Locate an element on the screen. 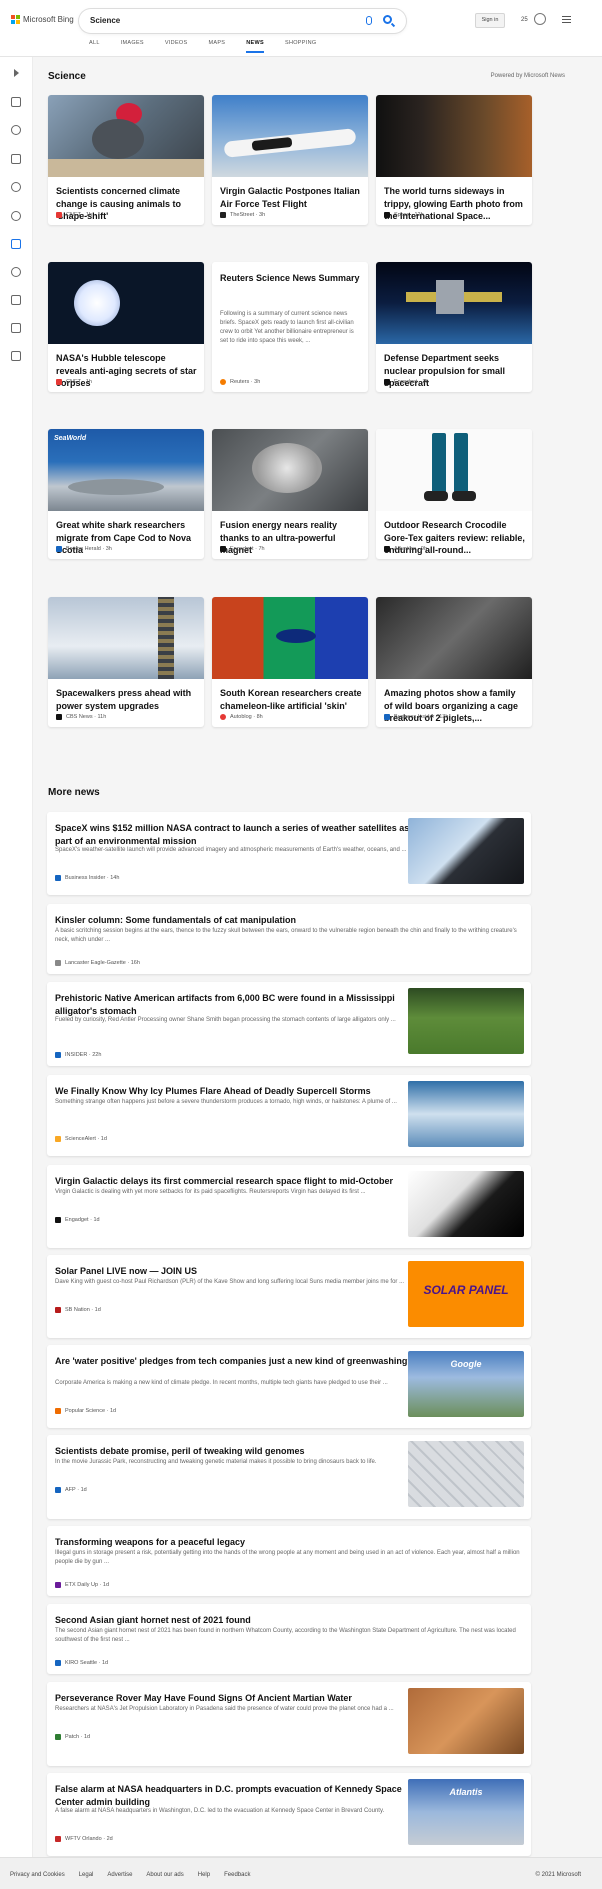 Image resolution: width=602 pixels, height=1889 pixels. footer-privacy-link: Privacy and Cookies is located at coordinates (37, 1875).